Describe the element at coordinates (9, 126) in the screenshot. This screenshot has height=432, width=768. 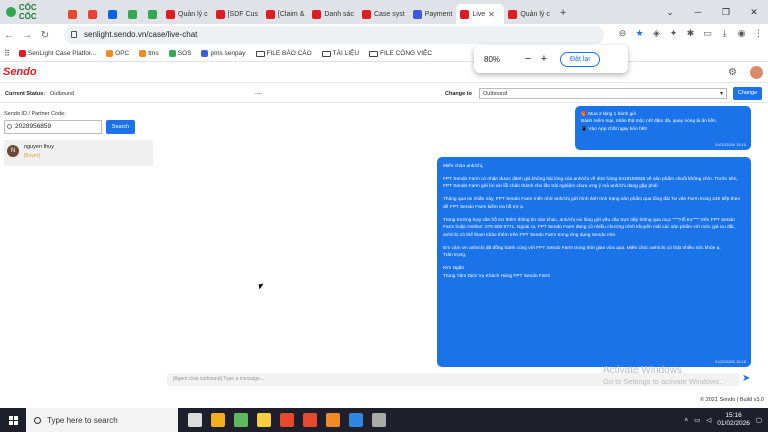
I see `search-icon` at that location.